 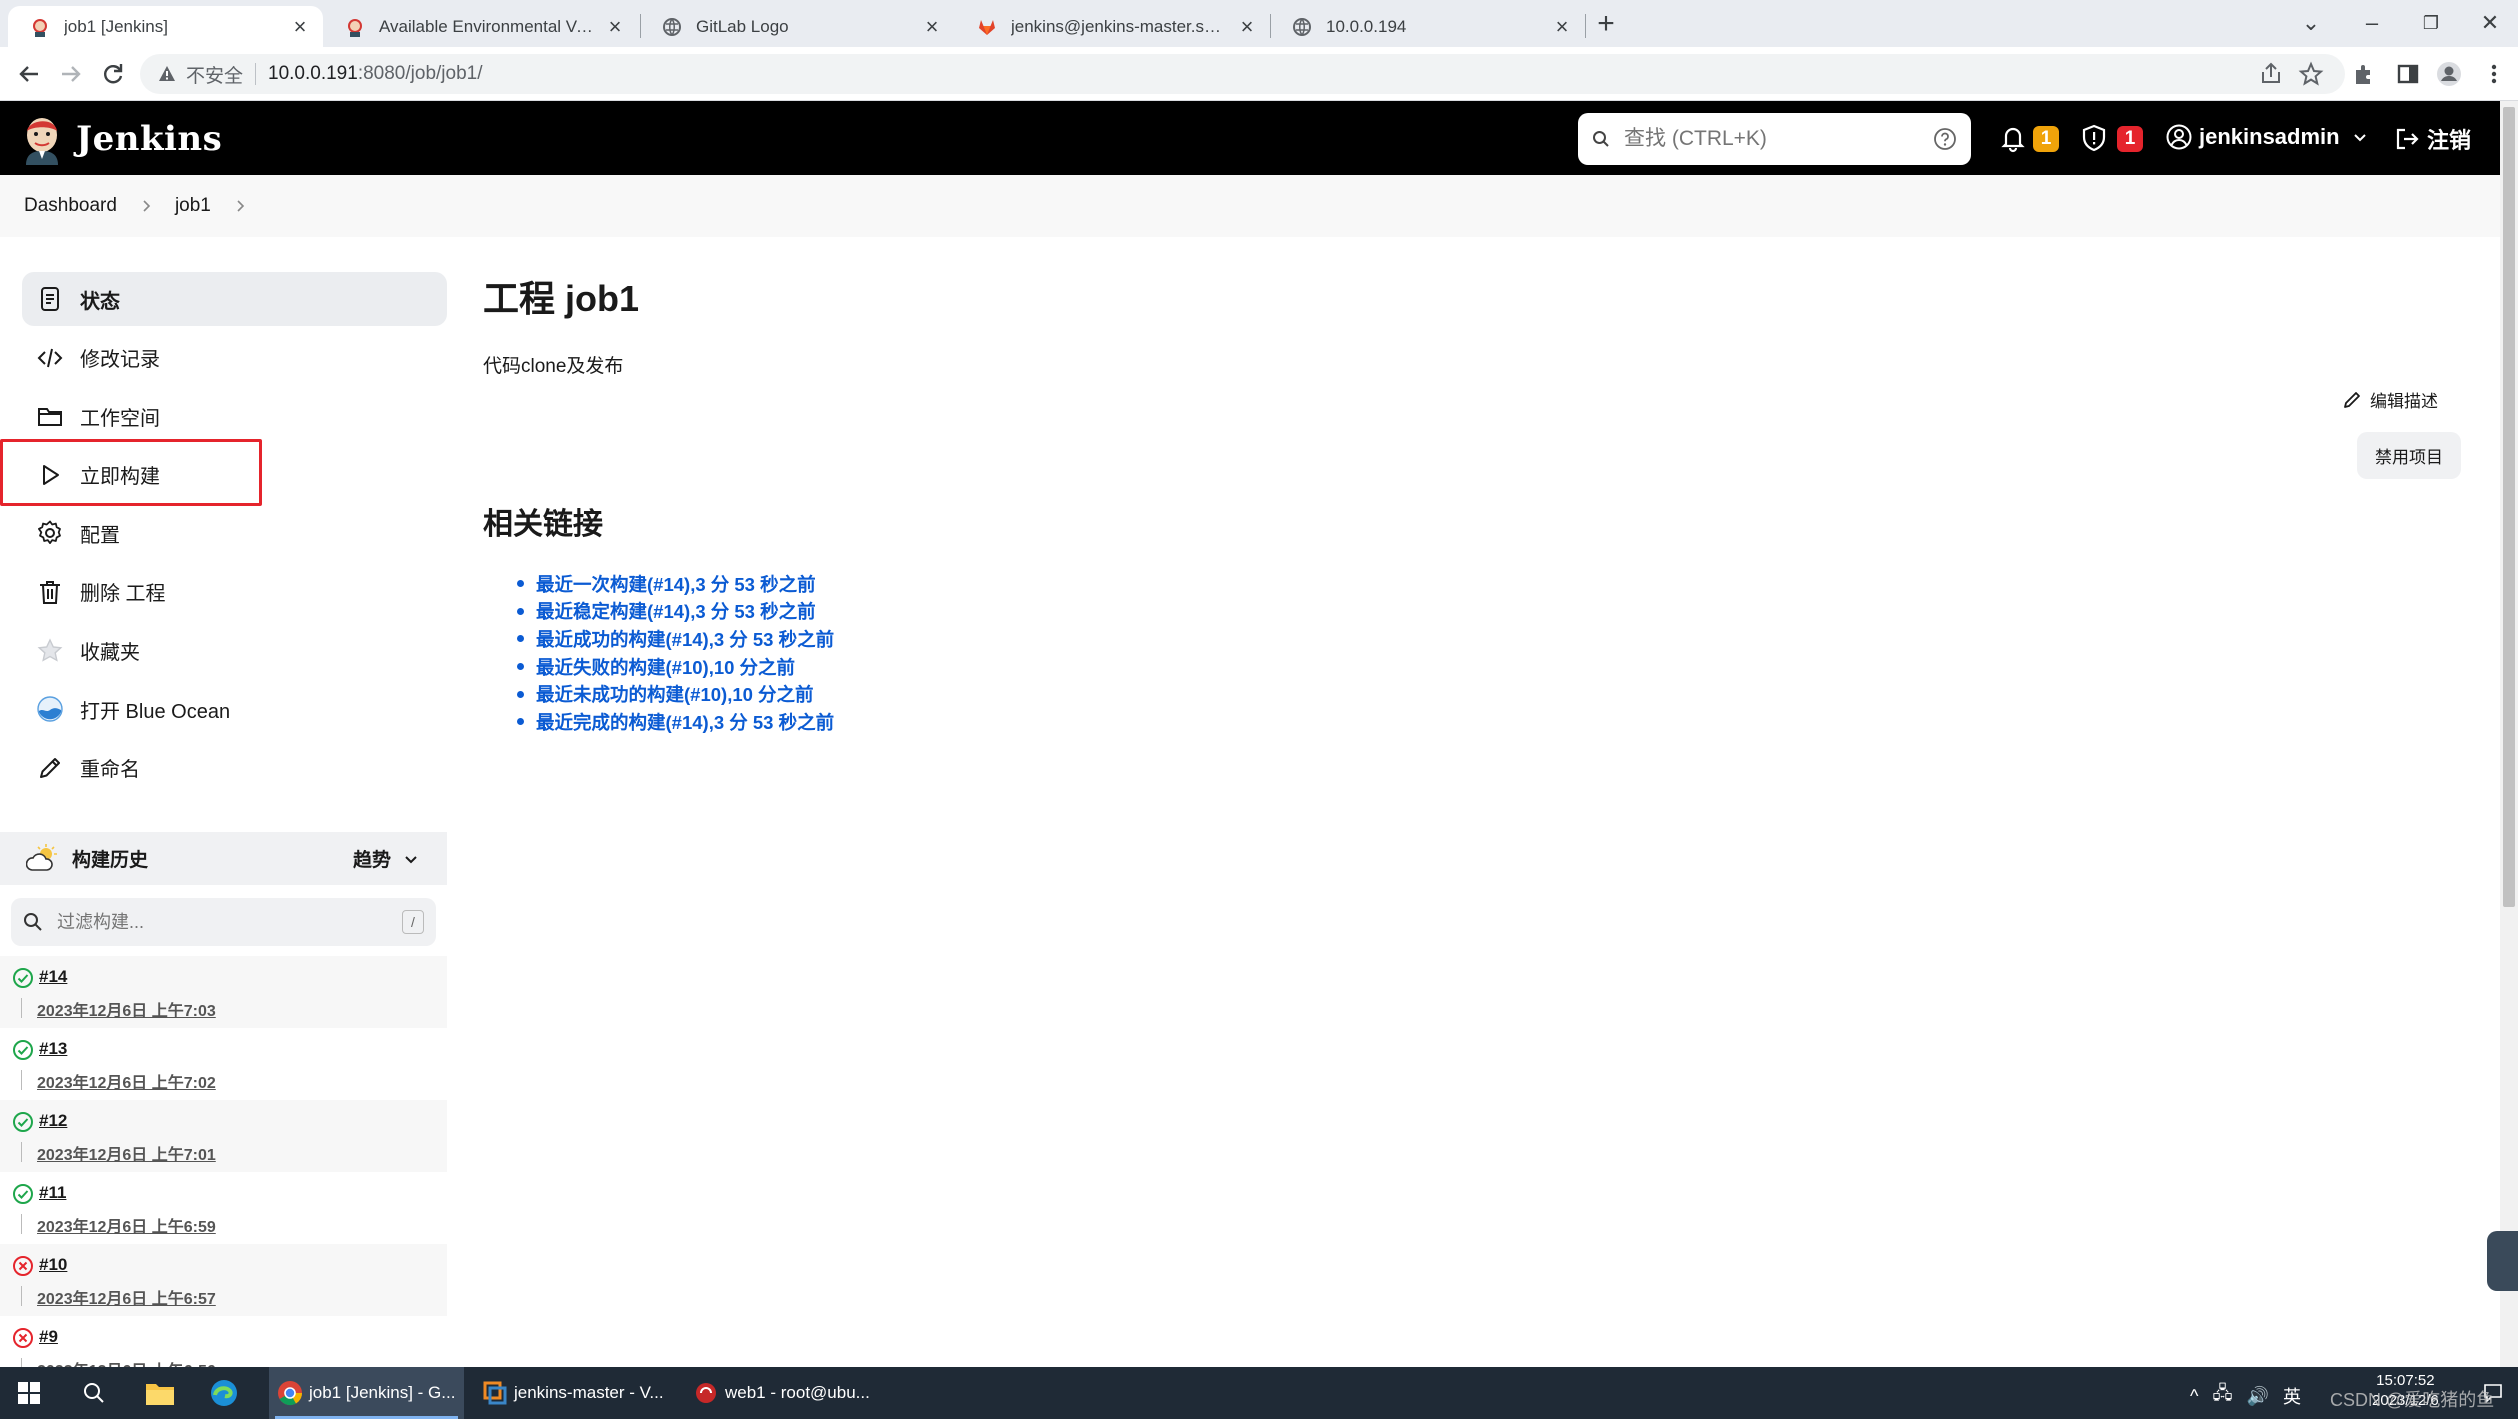 What do you see at coordinates (2372, 23) in the screenshot?
I see `minimize-icon: –` at bounding box center [2372, 23].